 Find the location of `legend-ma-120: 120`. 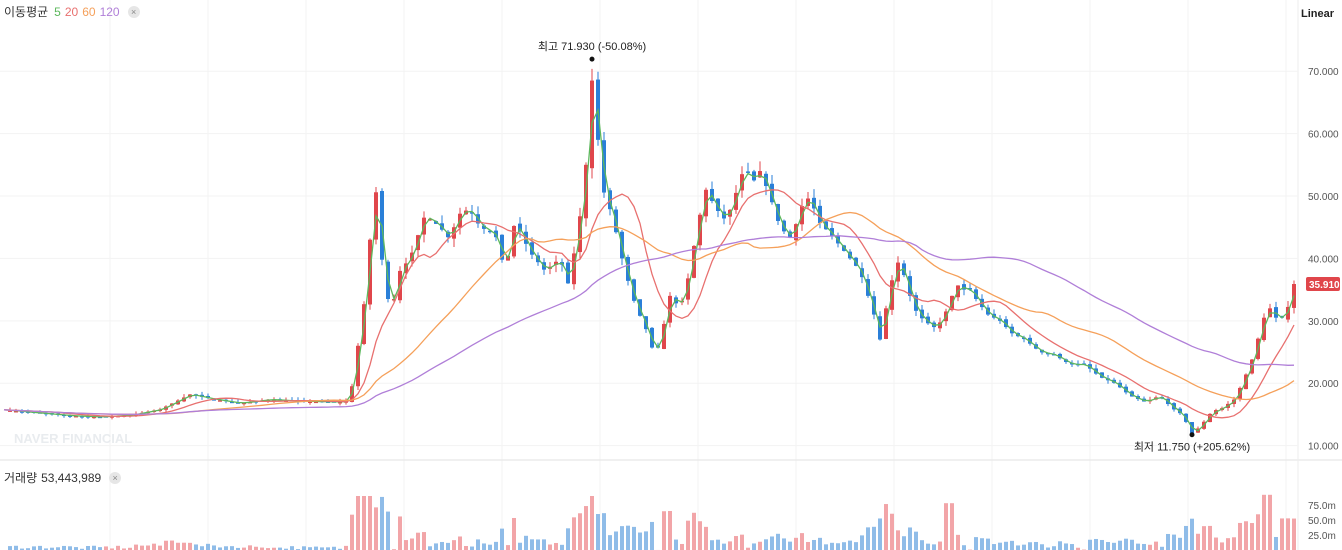

legend-ma-120: 120 is located at coordinates (110, 12).